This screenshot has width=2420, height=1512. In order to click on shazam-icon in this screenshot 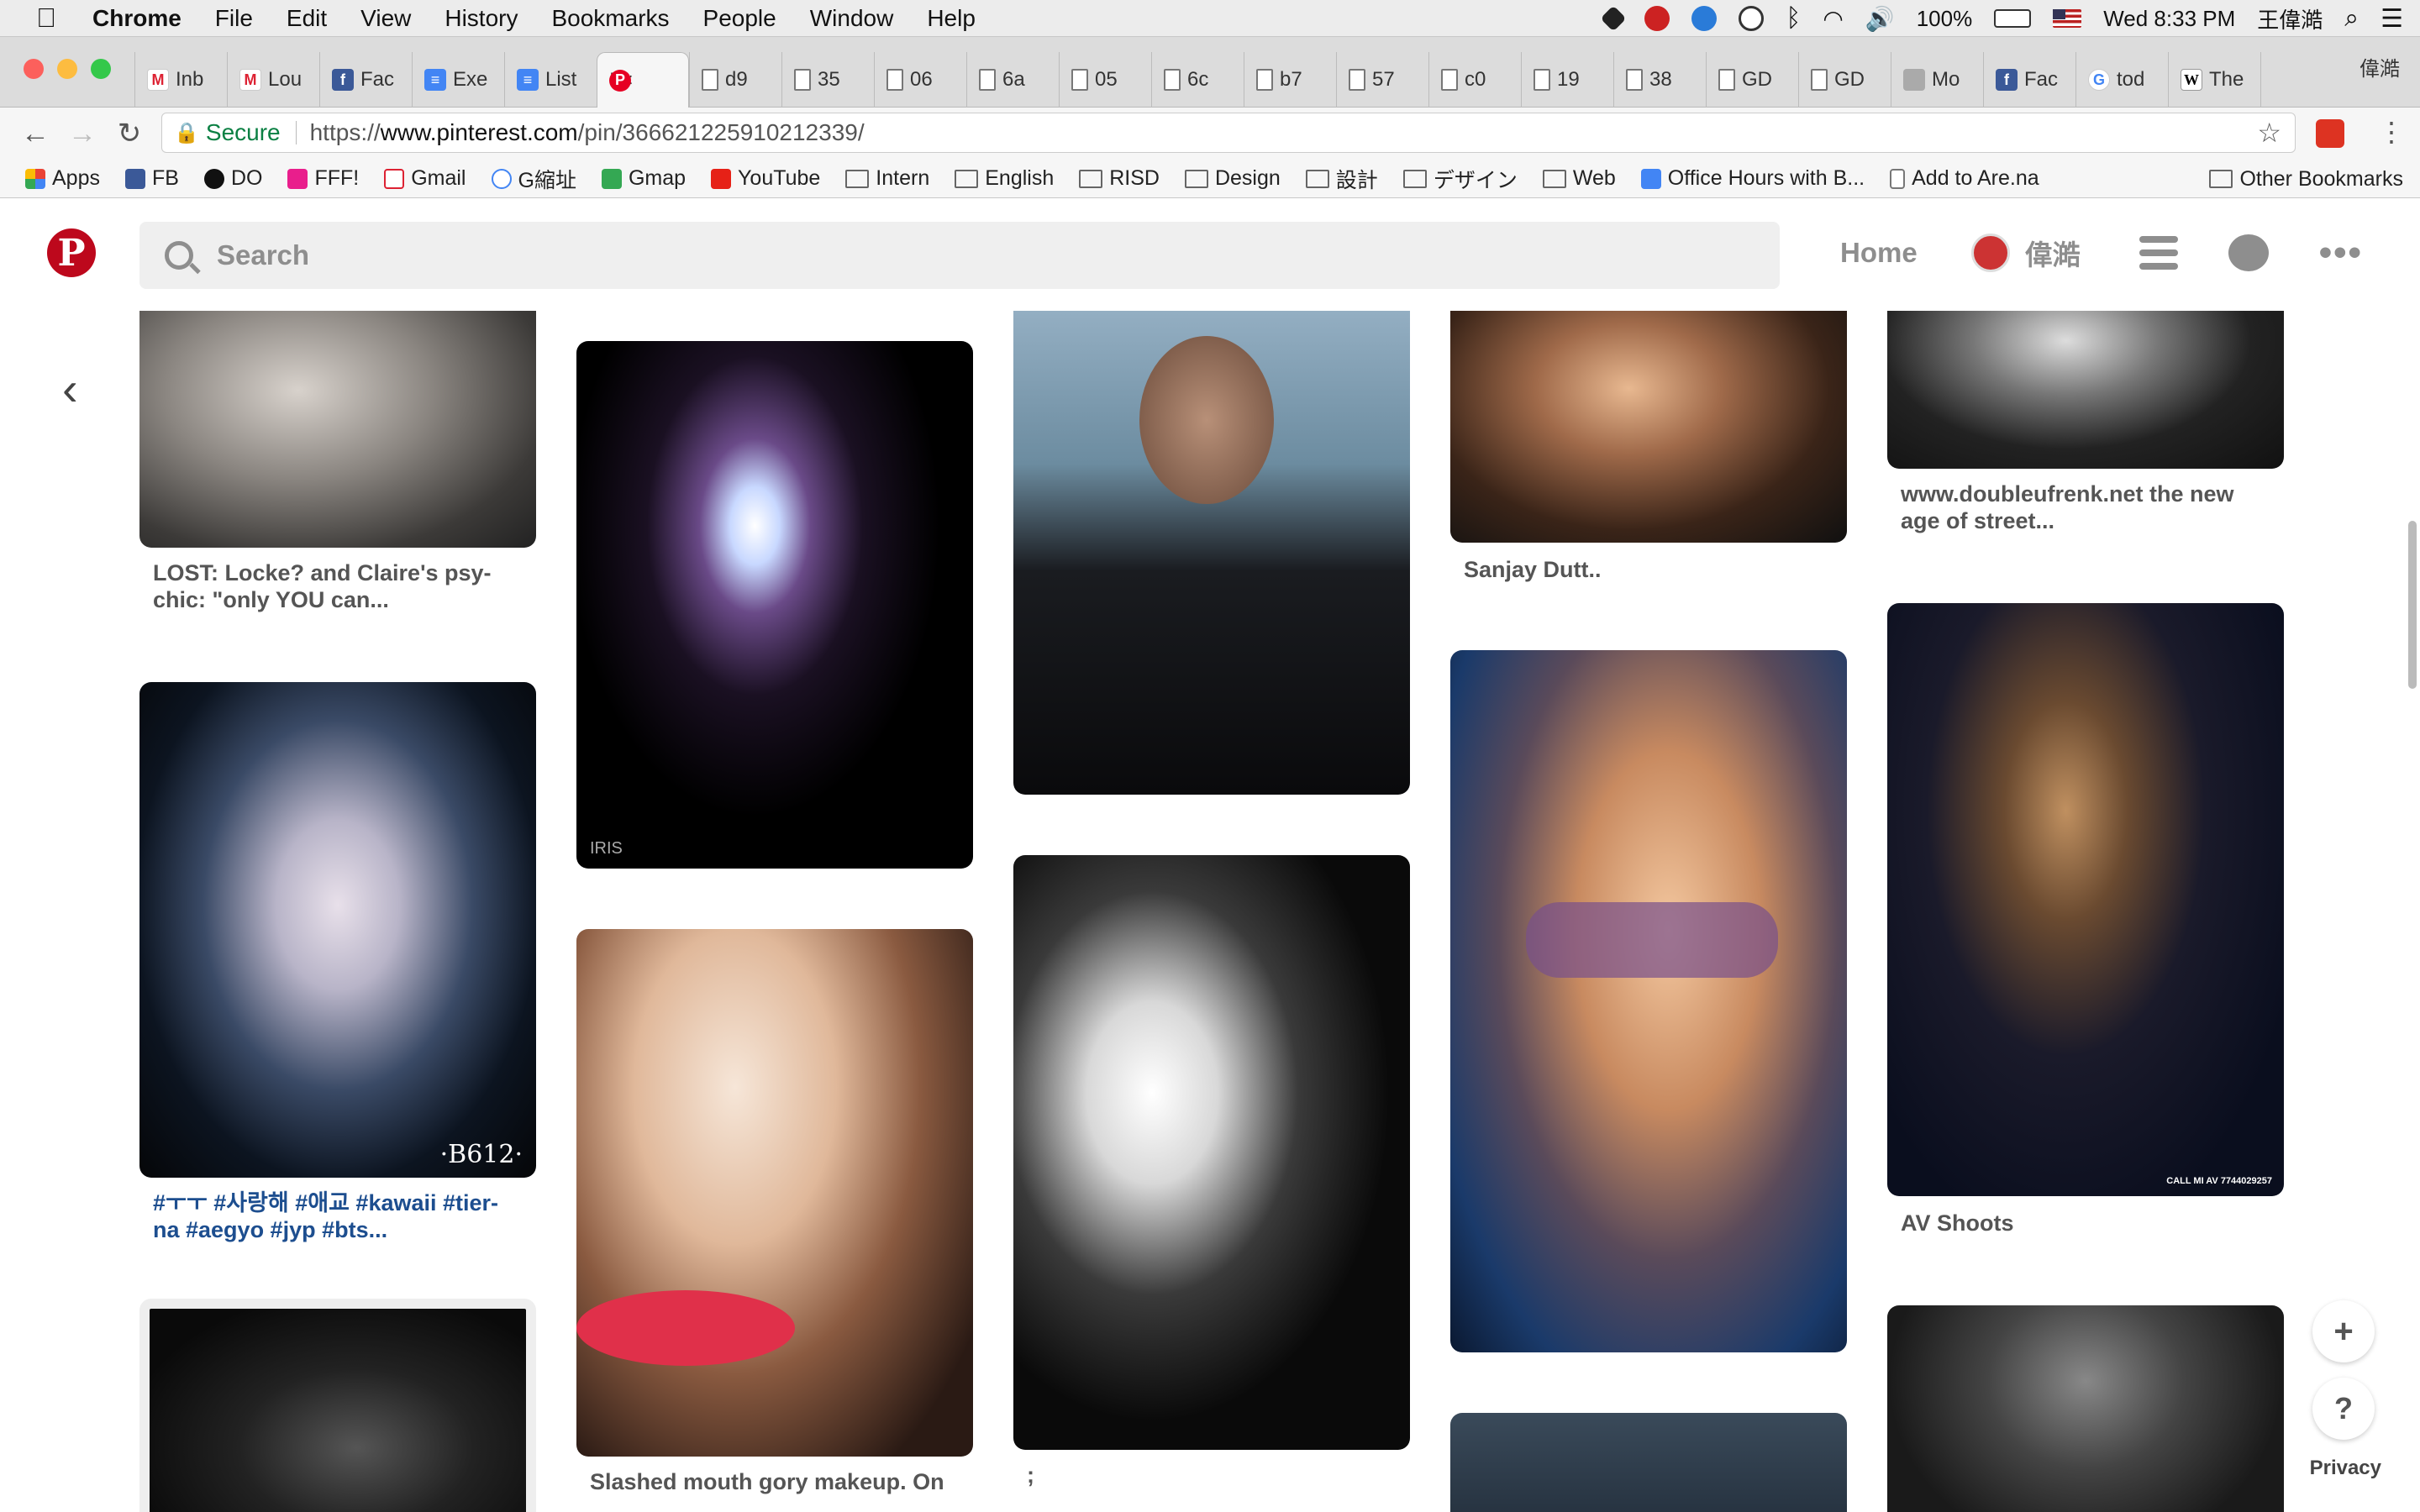, I will do `click(1705, 18)`.